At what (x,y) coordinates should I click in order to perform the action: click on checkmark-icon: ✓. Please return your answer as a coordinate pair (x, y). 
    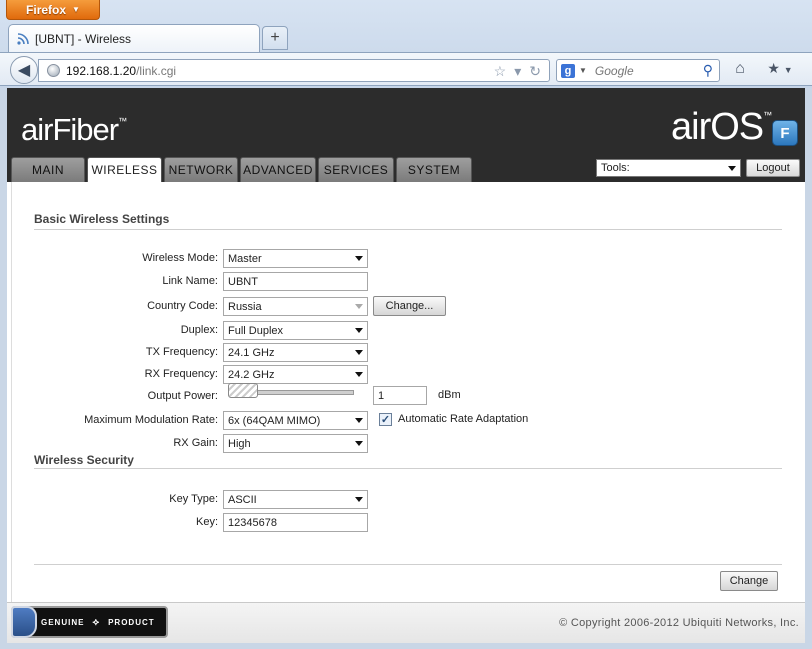
    Looking at the image, I should click on (385, 420).